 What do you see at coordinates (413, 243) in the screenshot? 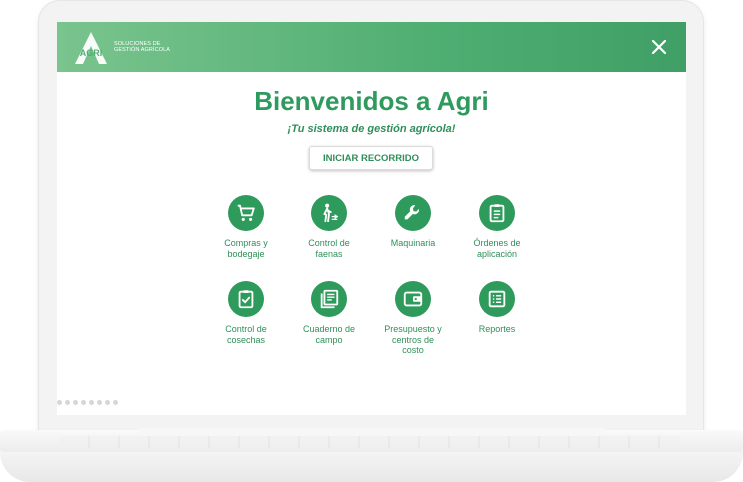
I see `module-label: Maquinaria` at bounding box center [413, 243].